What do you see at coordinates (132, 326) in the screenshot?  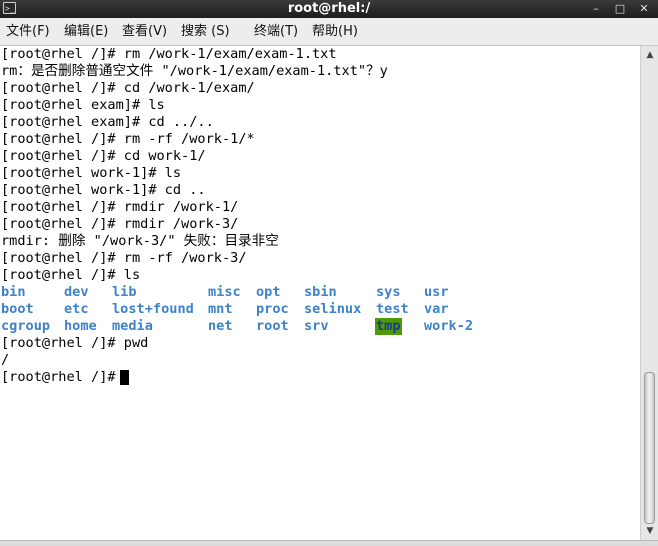 I see `ls-entry-media: media` at bounding box center [132, 326].